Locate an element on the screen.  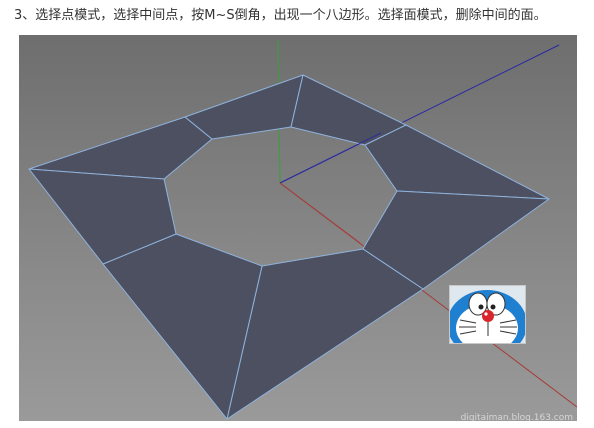
watermark: digitaiman.blog.163.com is located at coordinates (516, 417).